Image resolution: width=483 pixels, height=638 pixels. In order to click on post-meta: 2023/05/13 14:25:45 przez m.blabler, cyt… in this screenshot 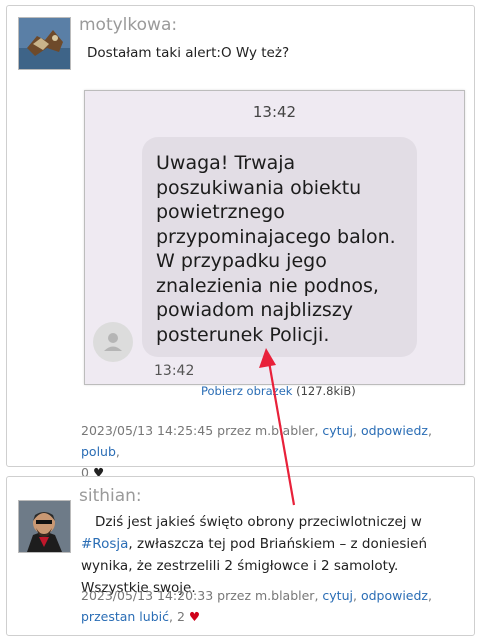, I will do `click(256, 451)`.